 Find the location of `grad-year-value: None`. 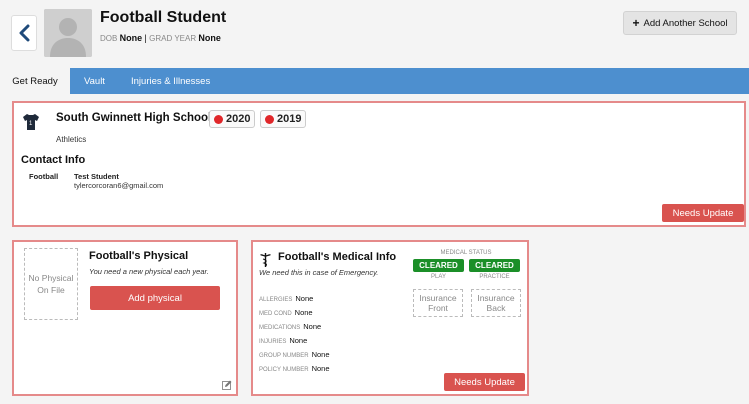

grad-year-value: None is located at coordinates (209, 38).